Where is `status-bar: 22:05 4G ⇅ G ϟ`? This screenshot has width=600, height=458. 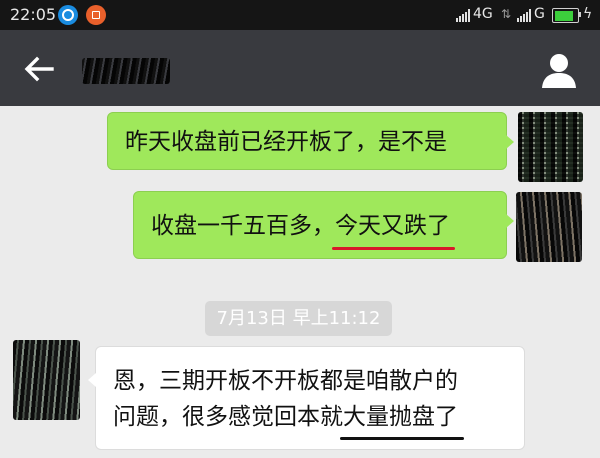
status-bar: 22:05 4G ⇅ G ϟ is located at coordinates (300, 15).